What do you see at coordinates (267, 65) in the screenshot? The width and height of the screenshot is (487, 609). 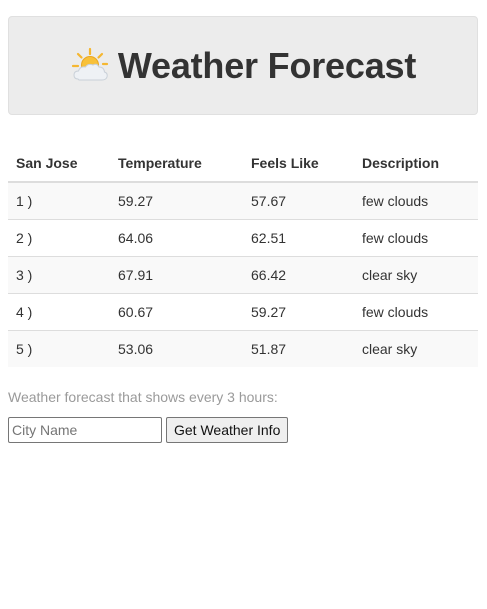 I see `page-title: Weather Forecast` at bounding box center [267, 65].